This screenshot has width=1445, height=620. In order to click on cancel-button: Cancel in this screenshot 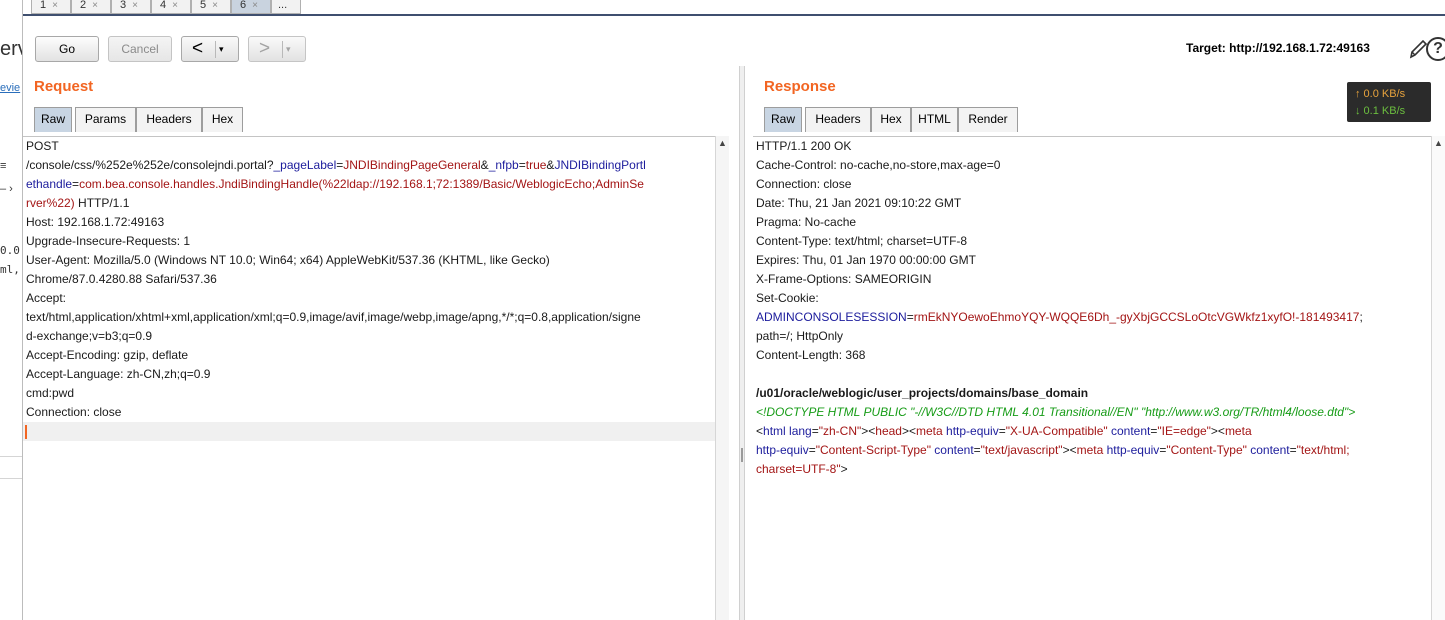, I will do `click(140, 49)`.